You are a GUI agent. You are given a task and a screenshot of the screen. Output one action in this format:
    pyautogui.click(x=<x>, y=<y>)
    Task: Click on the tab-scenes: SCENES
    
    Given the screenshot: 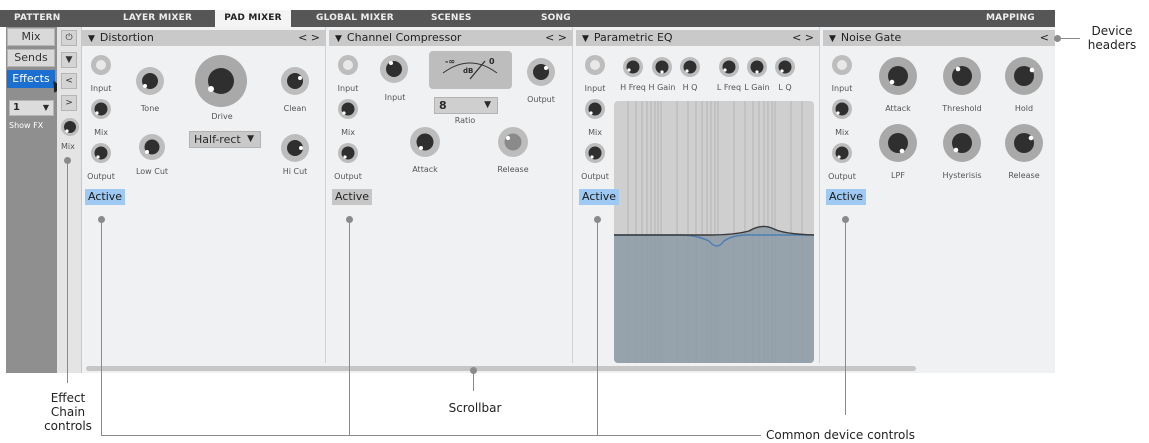 What is the action you would take?
    pyautogui.click(x=451, y=18)
    